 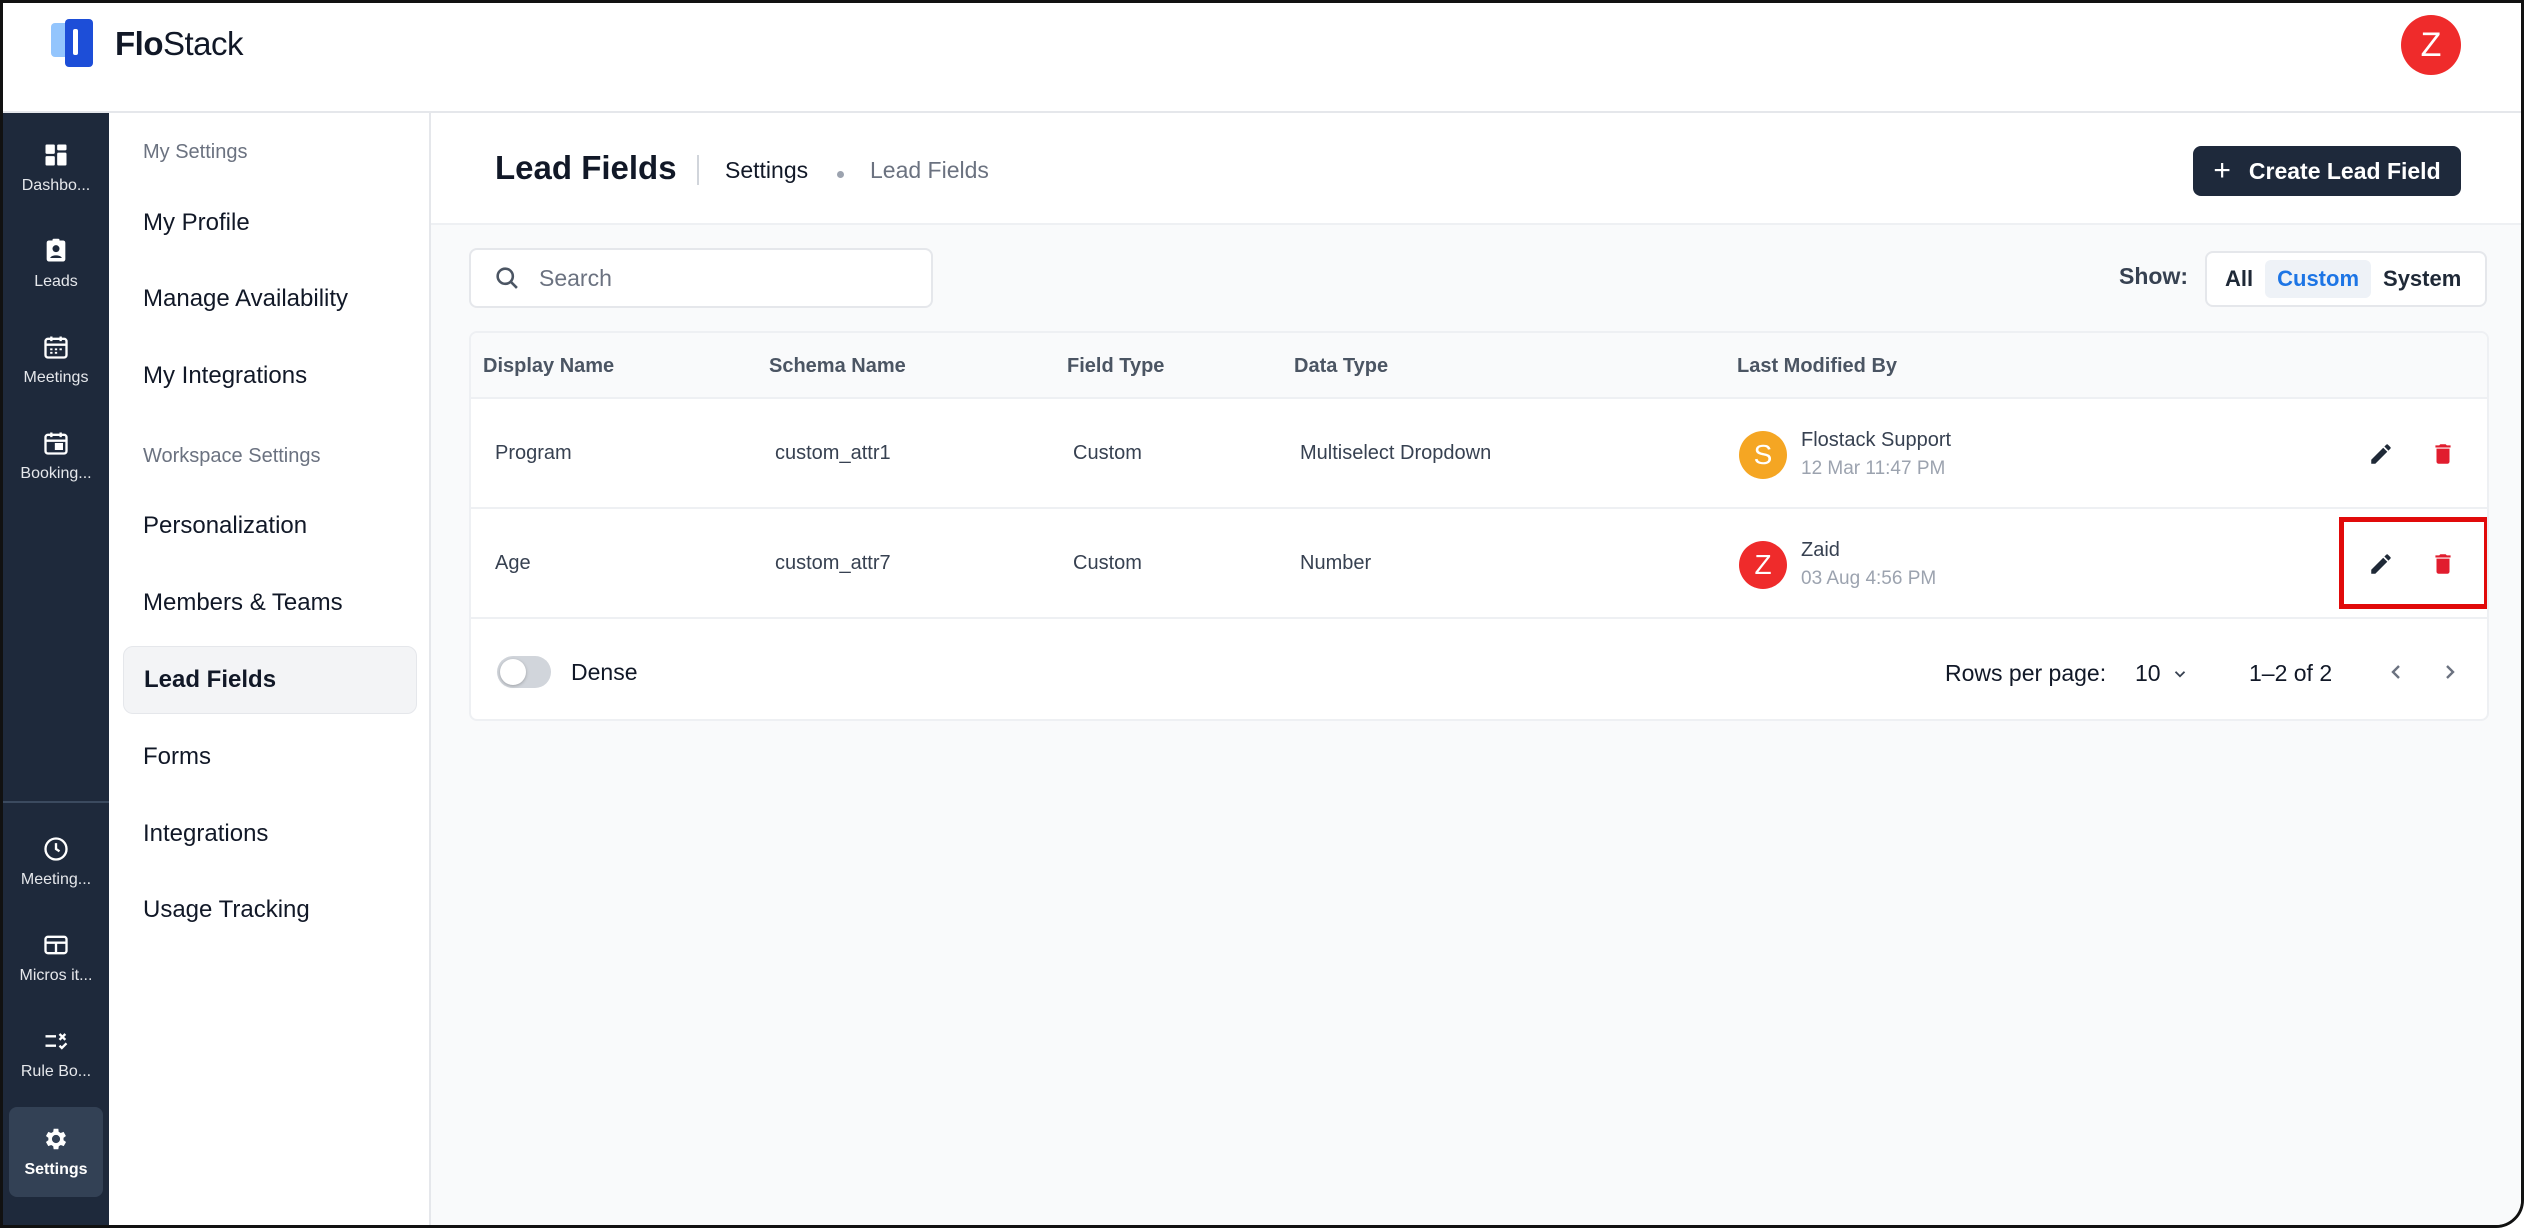 I want to click on filter-custom: Custom, so click(x=2318, y=279).